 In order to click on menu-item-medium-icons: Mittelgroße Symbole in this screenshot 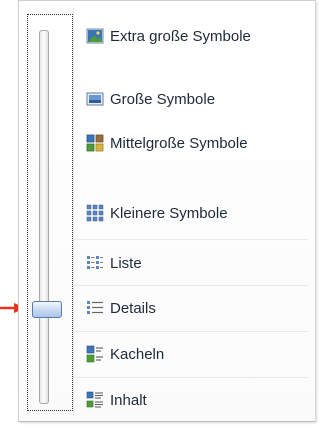, I will do `click(198, 143)`.